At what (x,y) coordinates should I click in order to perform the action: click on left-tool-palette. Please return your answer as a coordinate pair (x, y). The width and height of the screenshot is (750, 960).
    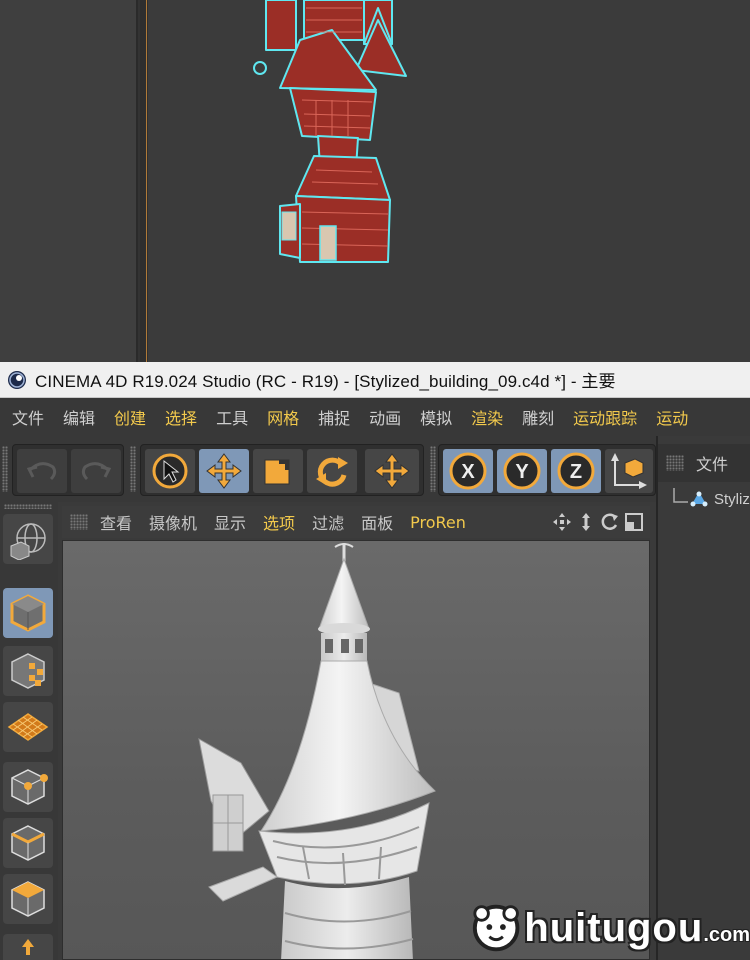
    Looking at the image, I should click on (29, 731).